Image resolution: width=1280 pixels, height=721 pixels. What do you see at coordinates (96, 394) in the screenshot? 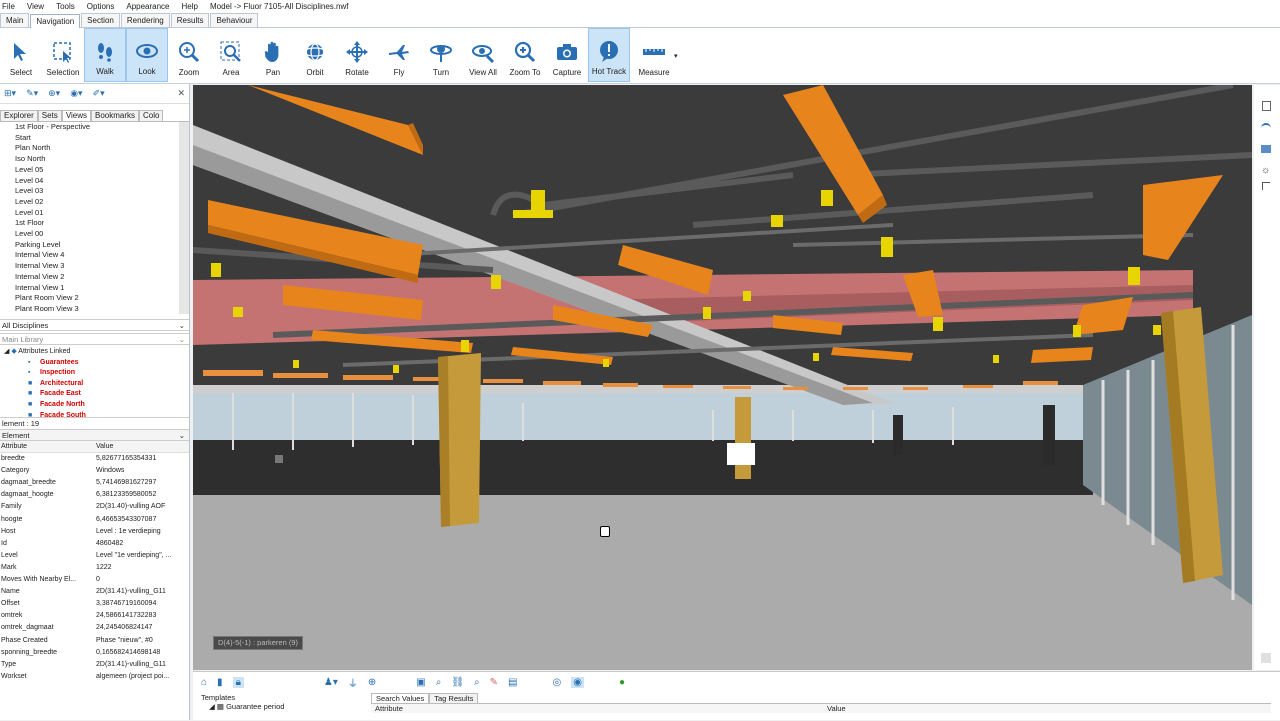
I see `tree-item: ■ Facade East` at bounding box center [96, 394].